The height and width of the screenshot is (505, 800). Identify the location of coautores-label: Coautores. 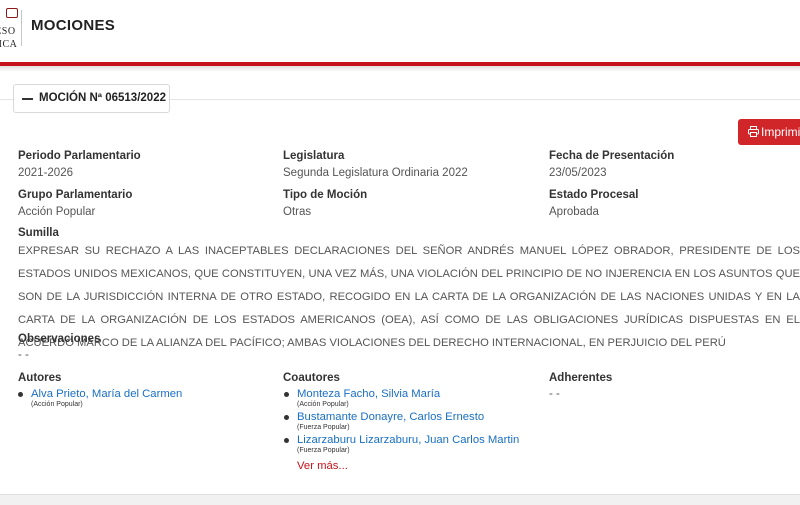
(311, 378).